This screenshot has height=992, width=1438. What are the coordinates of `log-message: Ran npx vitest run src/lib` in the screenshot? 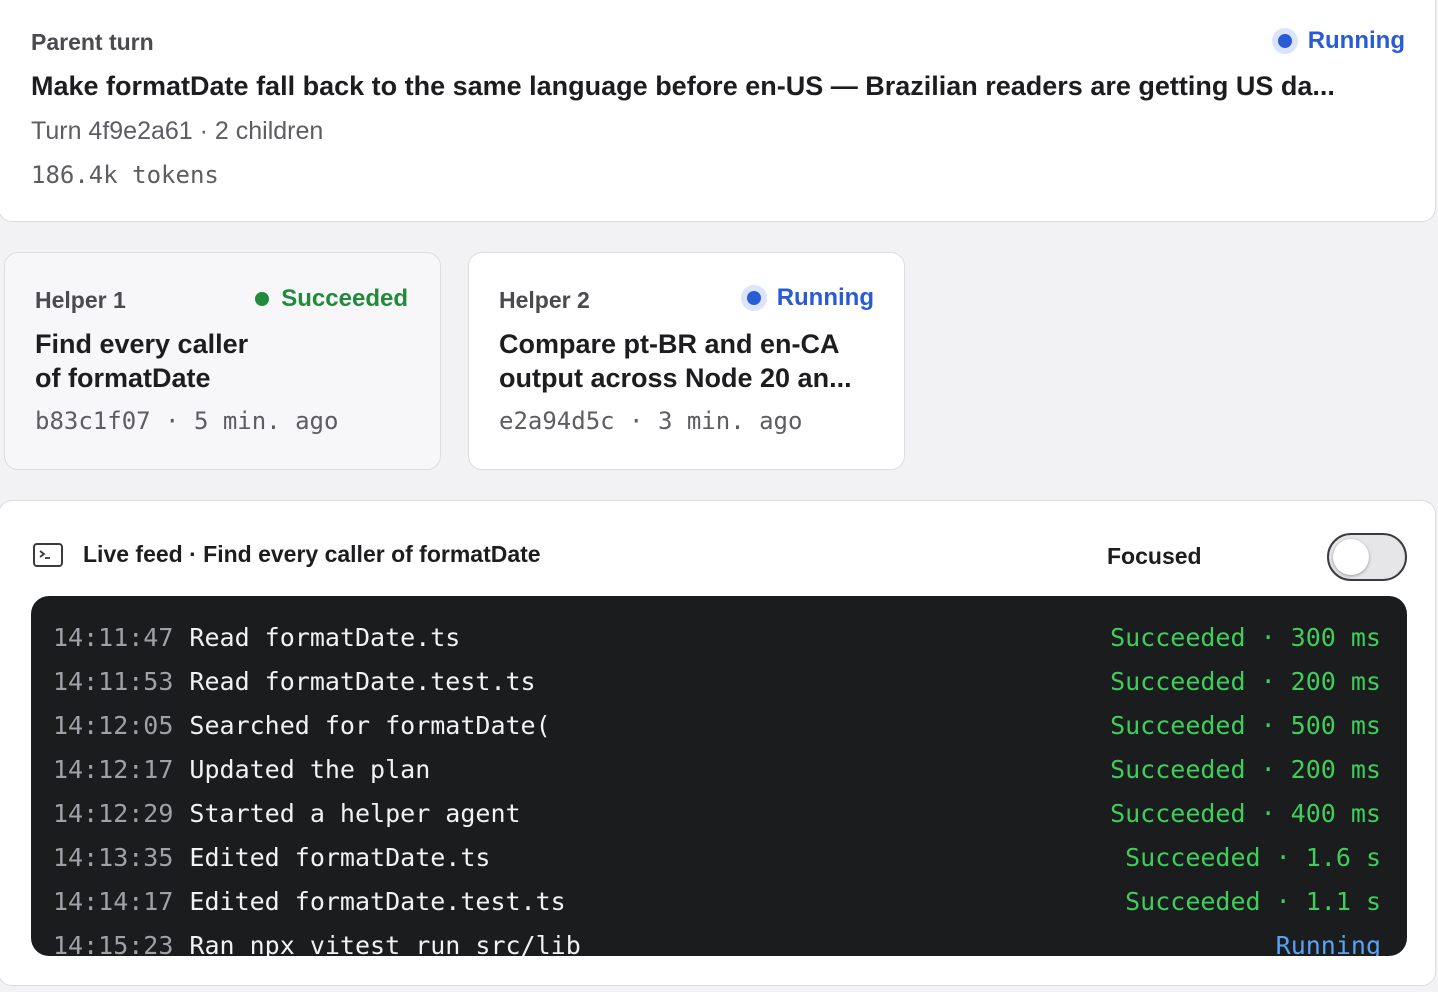 It's located at (385, 943).